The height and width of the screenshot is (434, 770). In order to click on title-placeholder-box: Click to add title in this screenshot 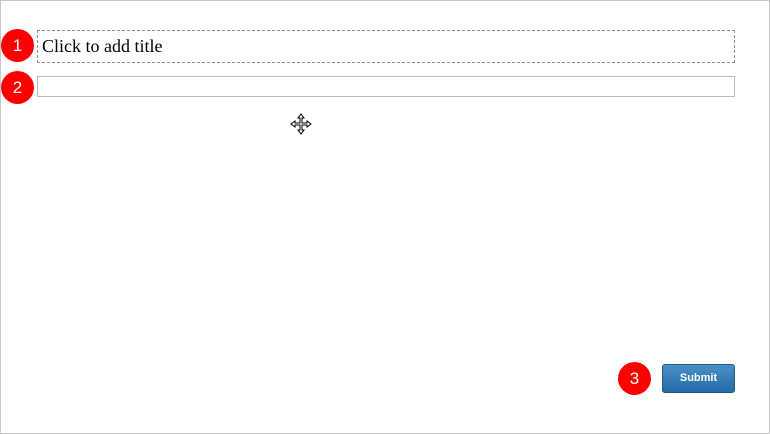, I will do `click(386, 46)`.